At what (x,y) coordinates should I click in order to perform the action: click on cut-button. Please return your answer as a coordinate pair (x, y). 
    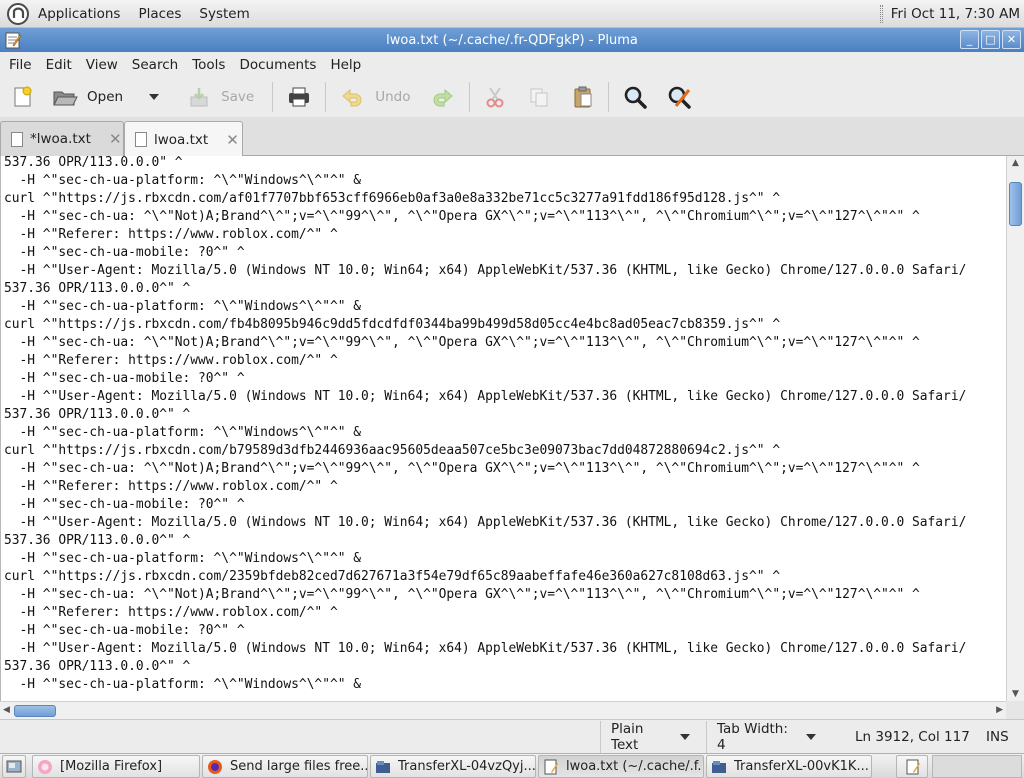
    Looking at the image, I should click on (495, 97).